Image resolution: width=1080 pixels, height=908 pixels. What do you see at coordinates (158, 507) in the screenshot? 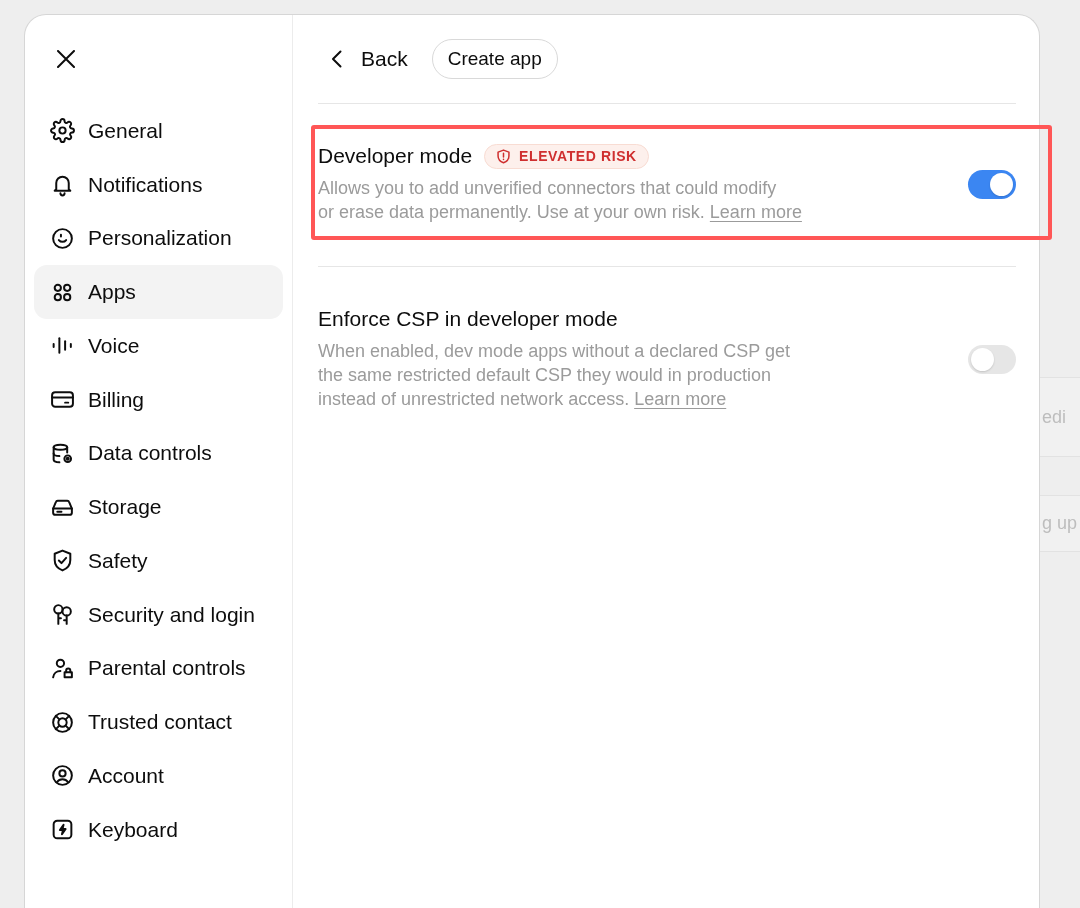
I see `sidebar-item: Storage` at bounding box center [158, 507].